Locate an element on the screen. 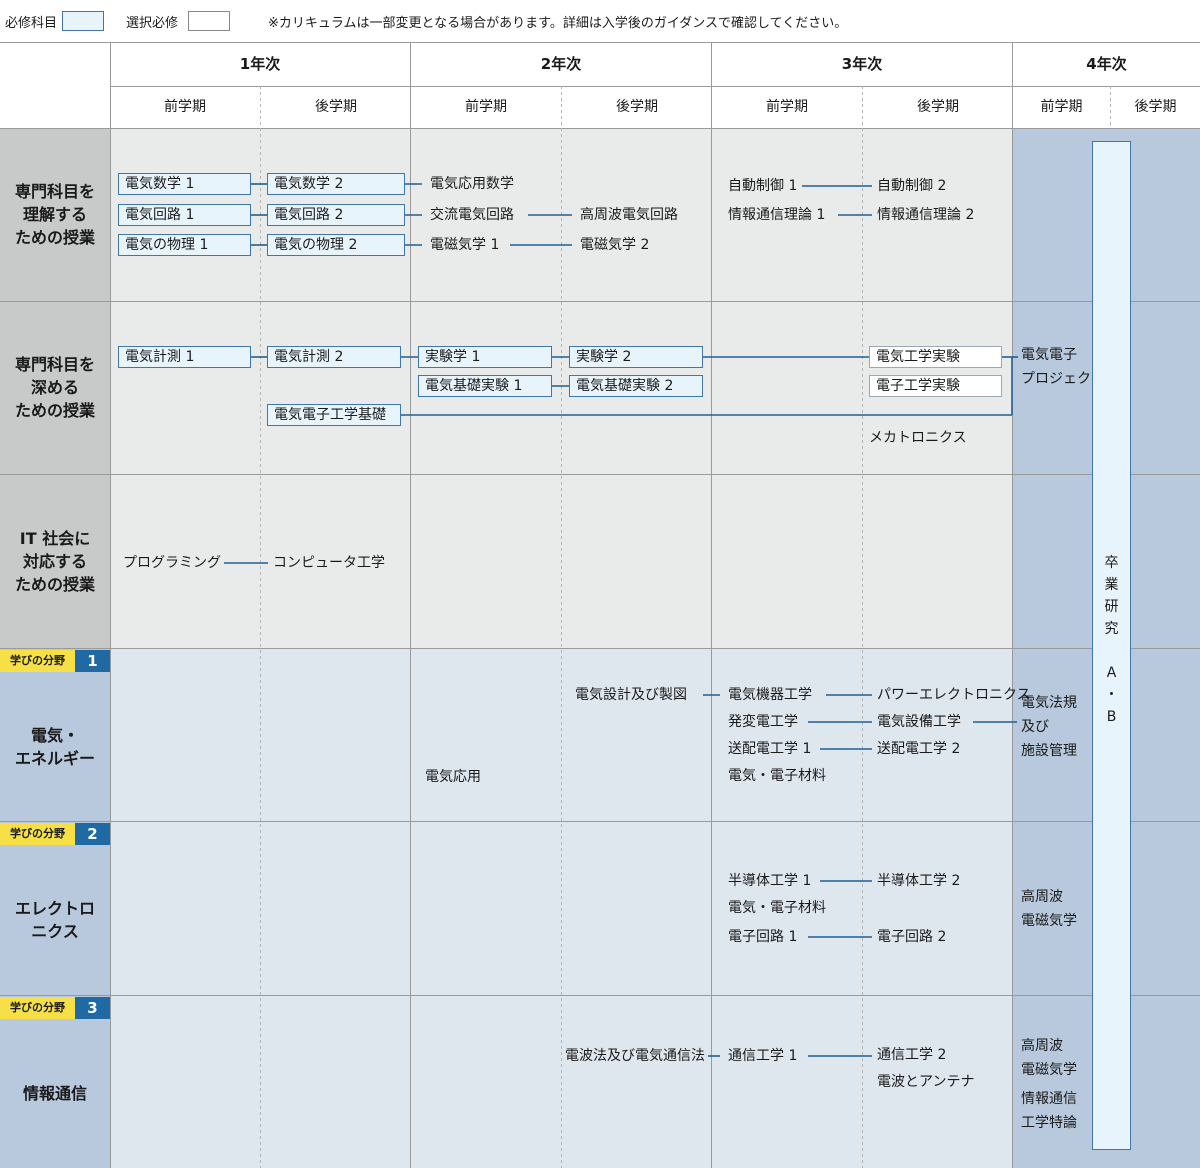  course-label: 情報通信理論 1 is located at coordinates (777, 215).